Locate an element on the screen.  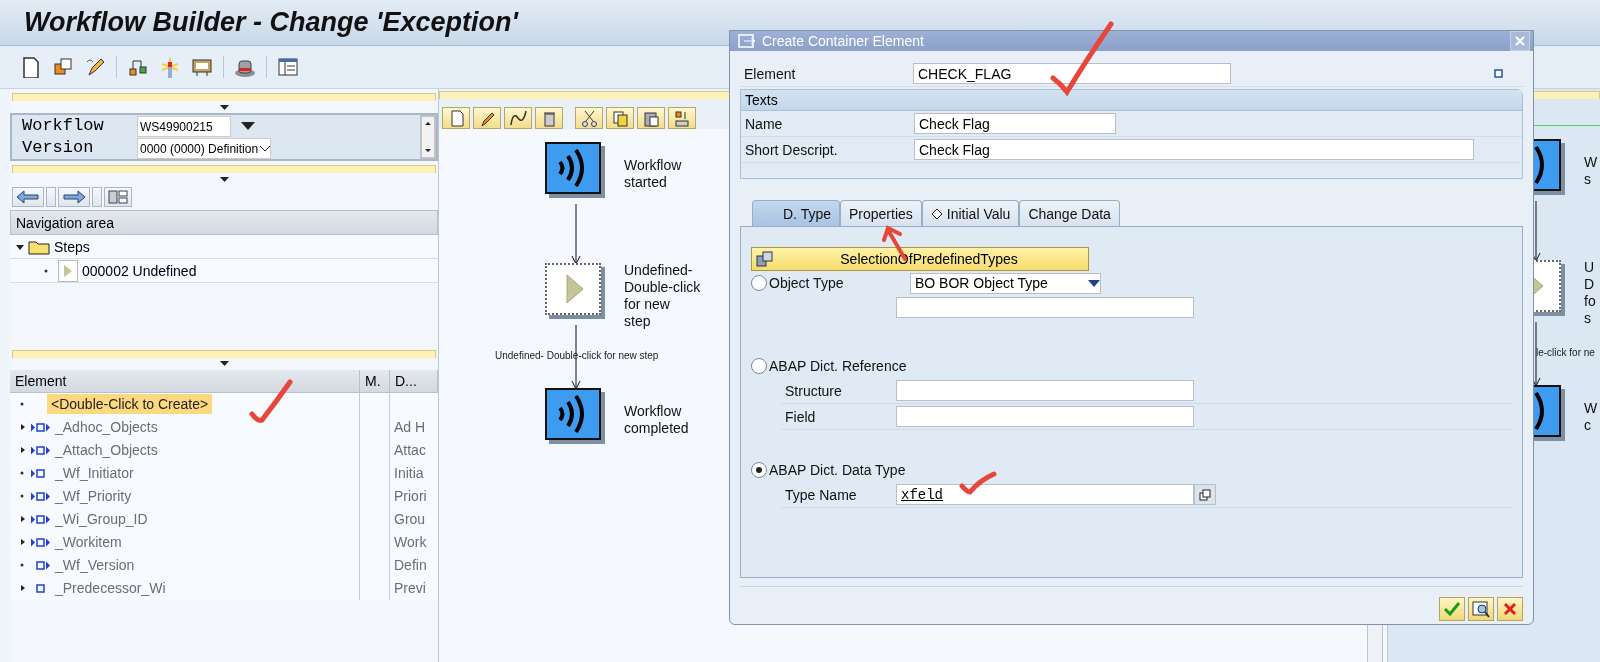
new-document-icon is located at coordinates (31, 67).